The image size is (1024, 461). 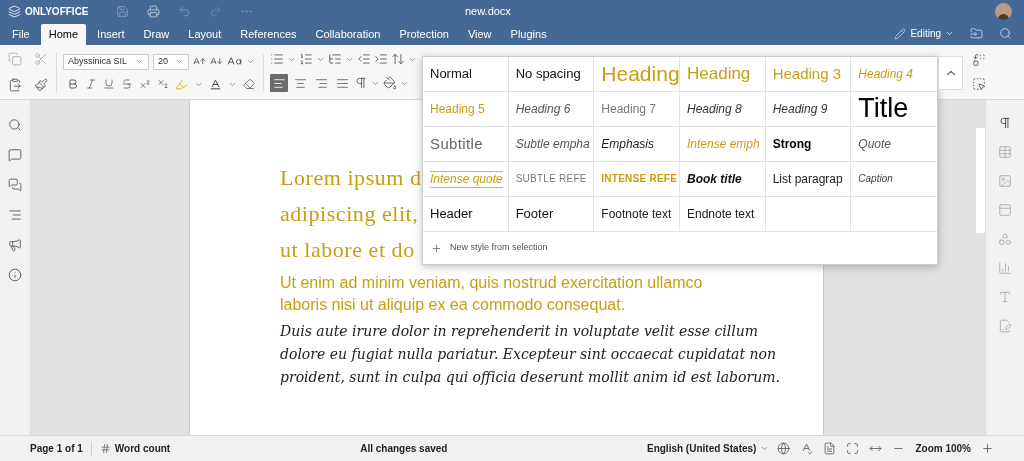 I want to click on style-item: Normal, so click(x=451, y=74).